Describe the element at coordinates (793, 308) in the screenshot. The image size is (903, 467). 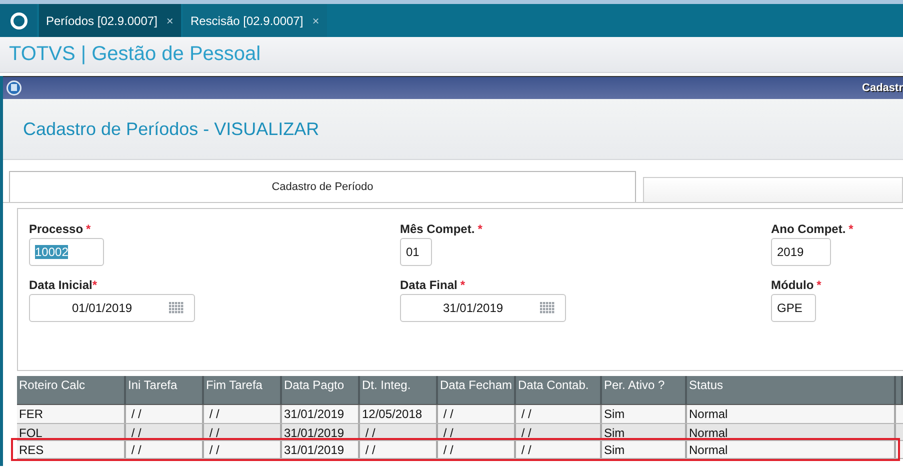
I see `input-field: GPE` at that location.